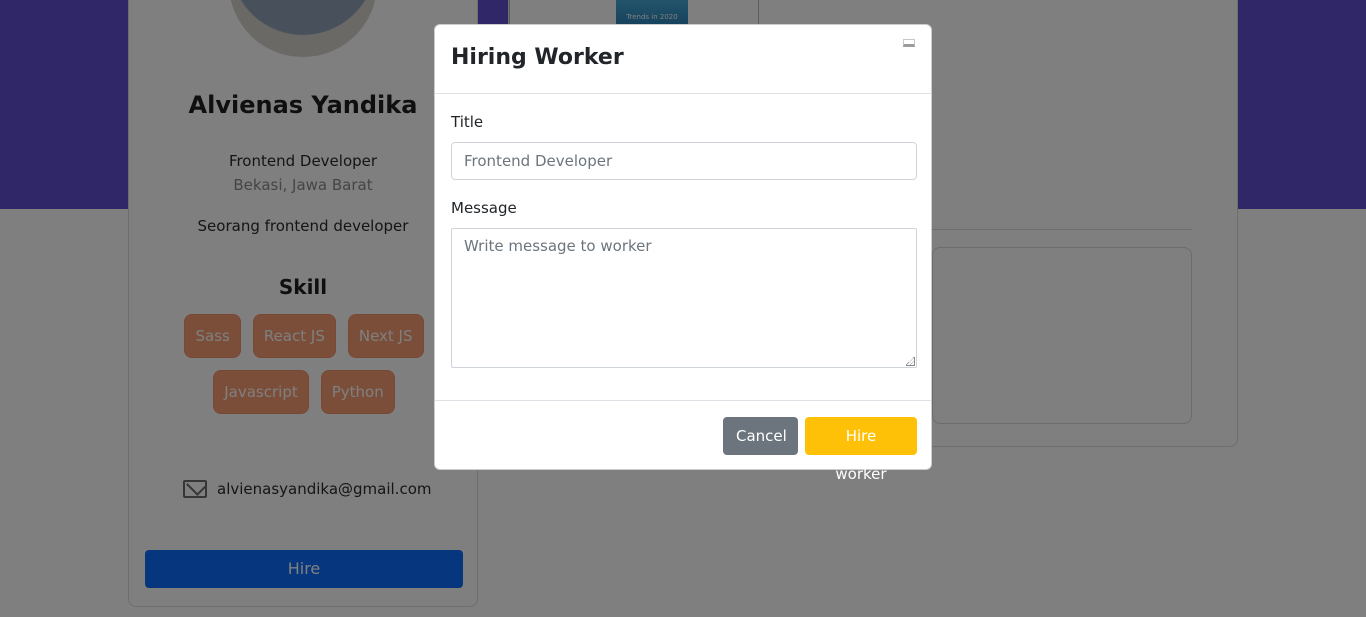  Describe the element at coordinates (760, 436) in the screenshot. I see `cancel-button: Cancel` at that location.